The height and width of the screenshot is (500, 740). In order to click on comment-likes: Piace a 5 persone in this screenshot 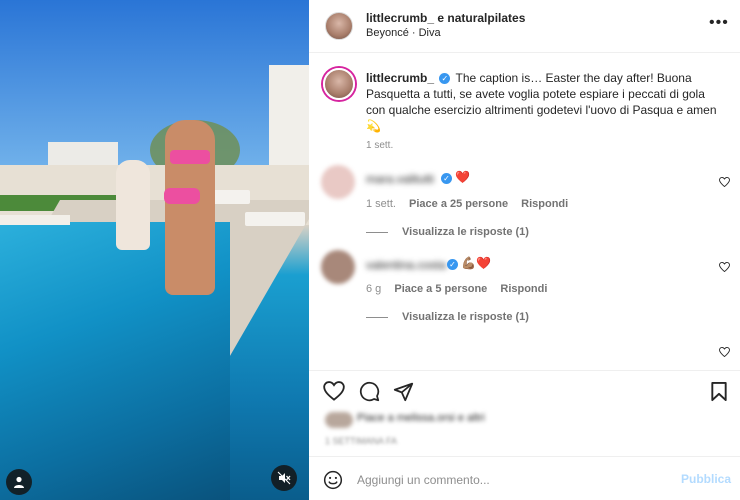, I will do `click(440, 289)`.